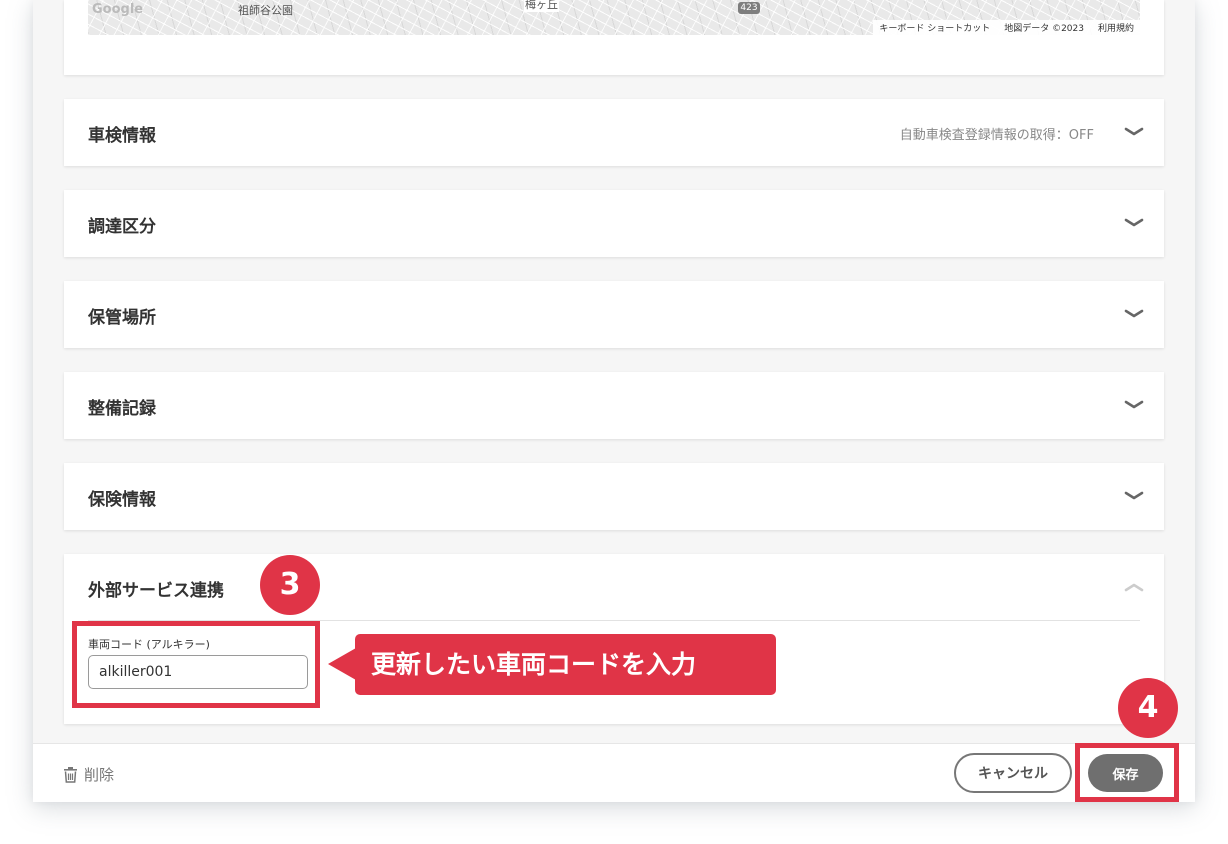 The image size is (1228, 844). What do you see at coordinates (614, 496) in the screenshot?
I see `panel-insurance: 保険情報` at bounding box center [614, 496].